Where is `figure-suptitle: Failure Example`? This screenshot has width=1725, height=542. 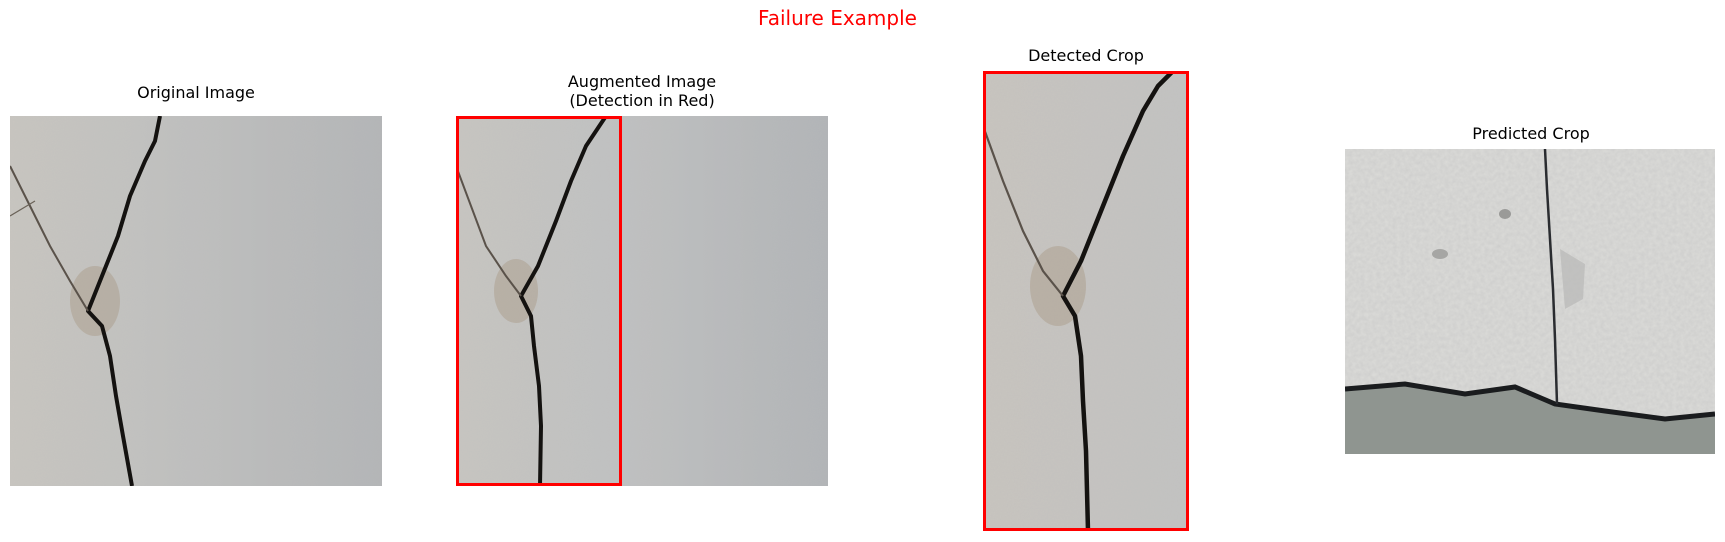
figure-suptitle: Failure Example is located at coordinates (837, 18).